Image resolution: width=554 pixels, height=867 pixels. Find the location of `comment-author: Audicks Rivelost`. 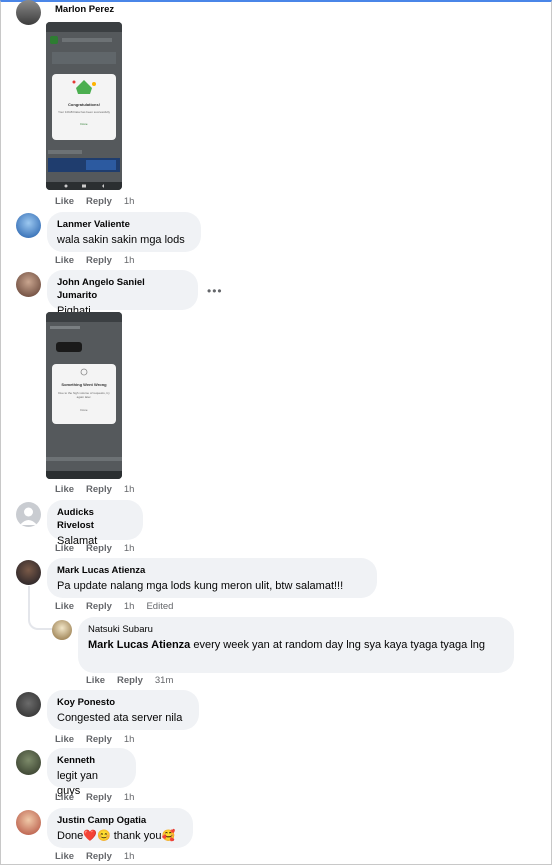

comment-author: Audicks Rivelost is located at coordinates (94, 519).